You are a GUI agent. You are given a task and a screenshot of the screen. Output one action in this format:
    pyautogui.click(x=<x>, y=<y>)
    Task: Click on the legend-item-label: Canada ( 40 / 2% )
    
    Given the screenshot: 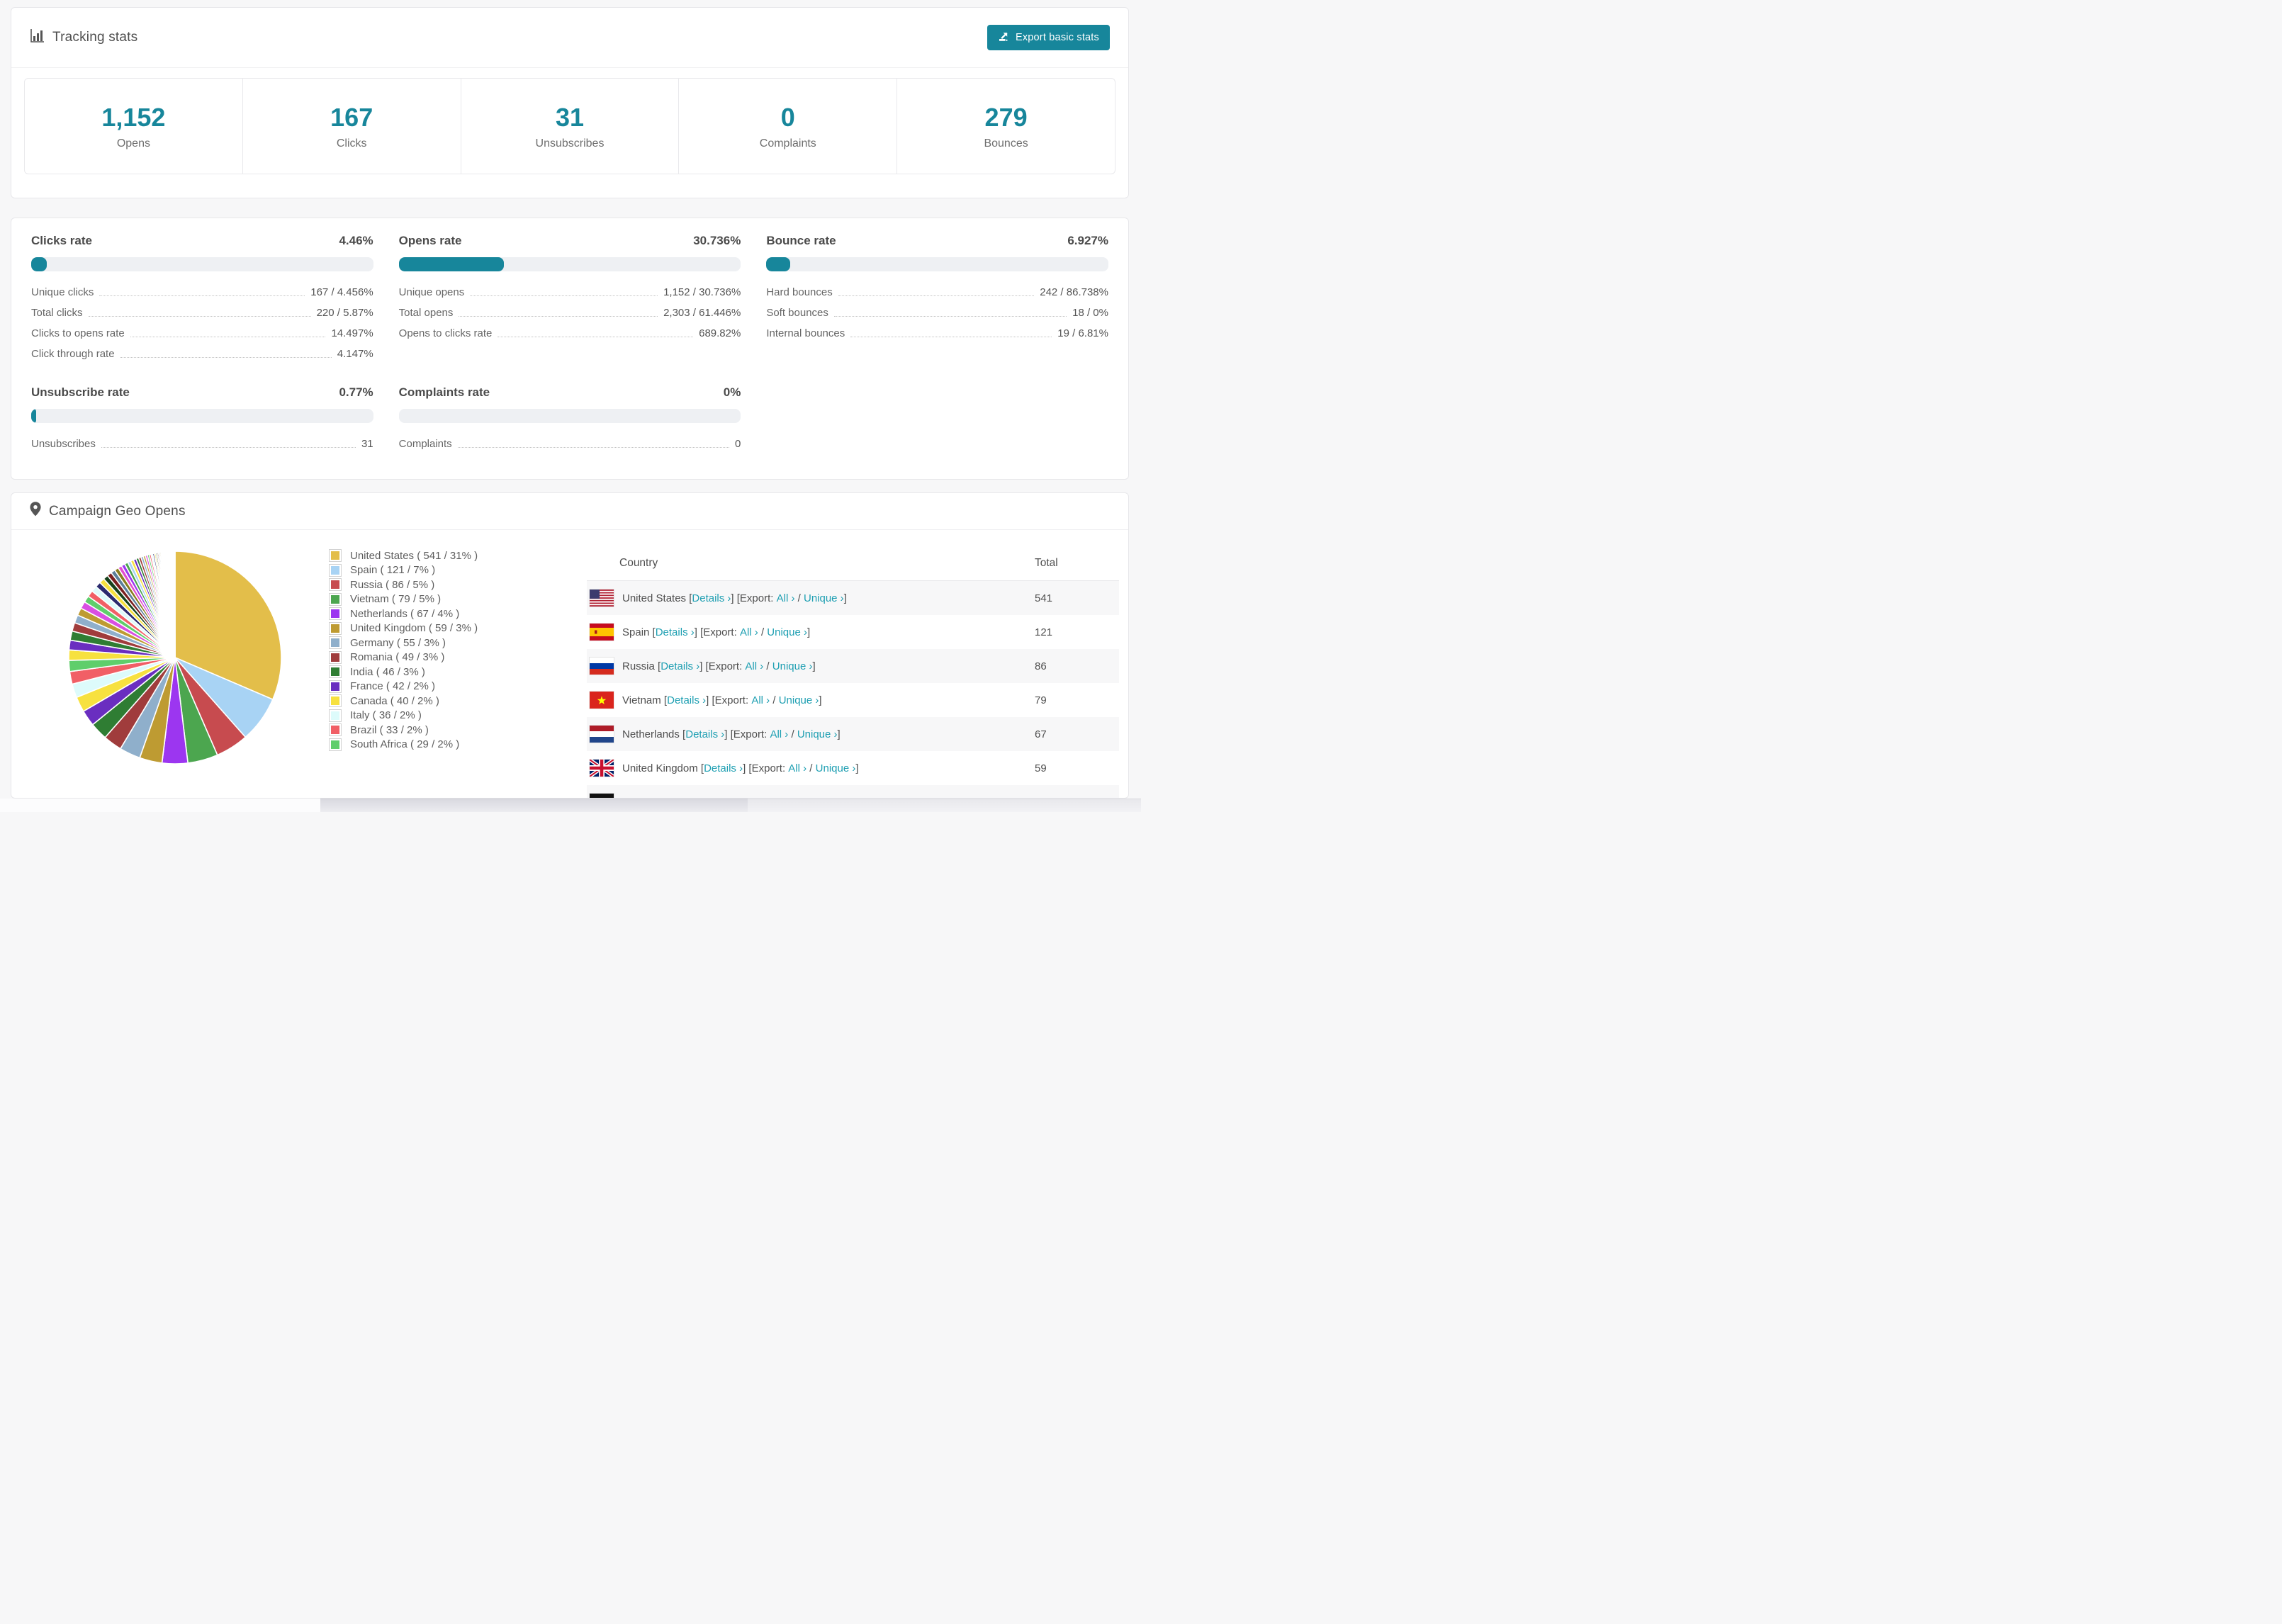 What is the action you would take?
    pyautogui.click(x=395, y=701)
    